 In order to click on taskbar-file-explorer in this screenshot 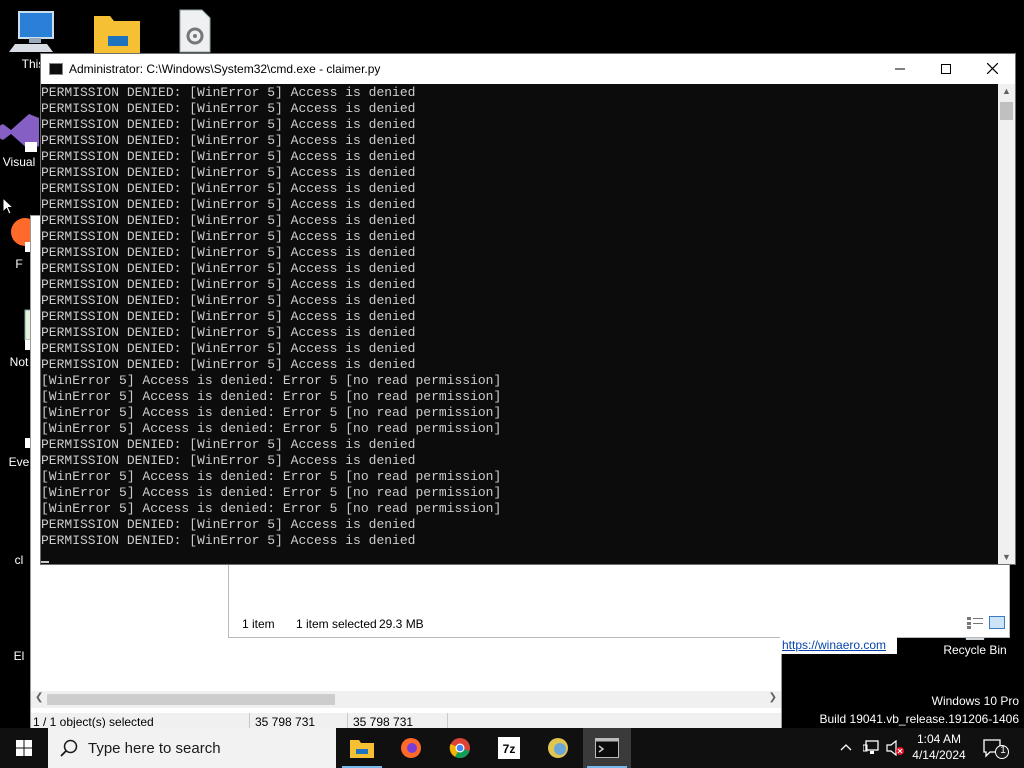, I will do `click(362, 748)`.